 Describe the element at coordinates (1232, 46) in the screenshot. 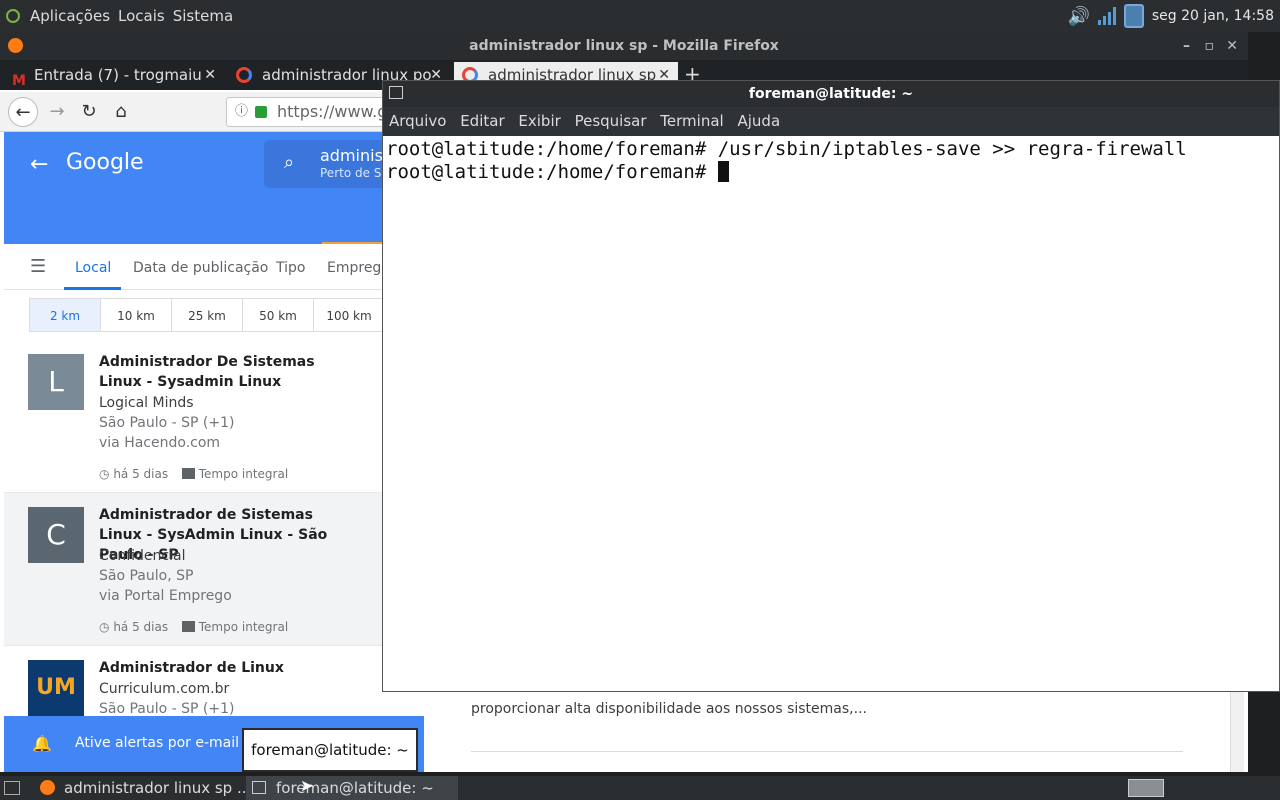

I see `close-icon: ✕` at that location.